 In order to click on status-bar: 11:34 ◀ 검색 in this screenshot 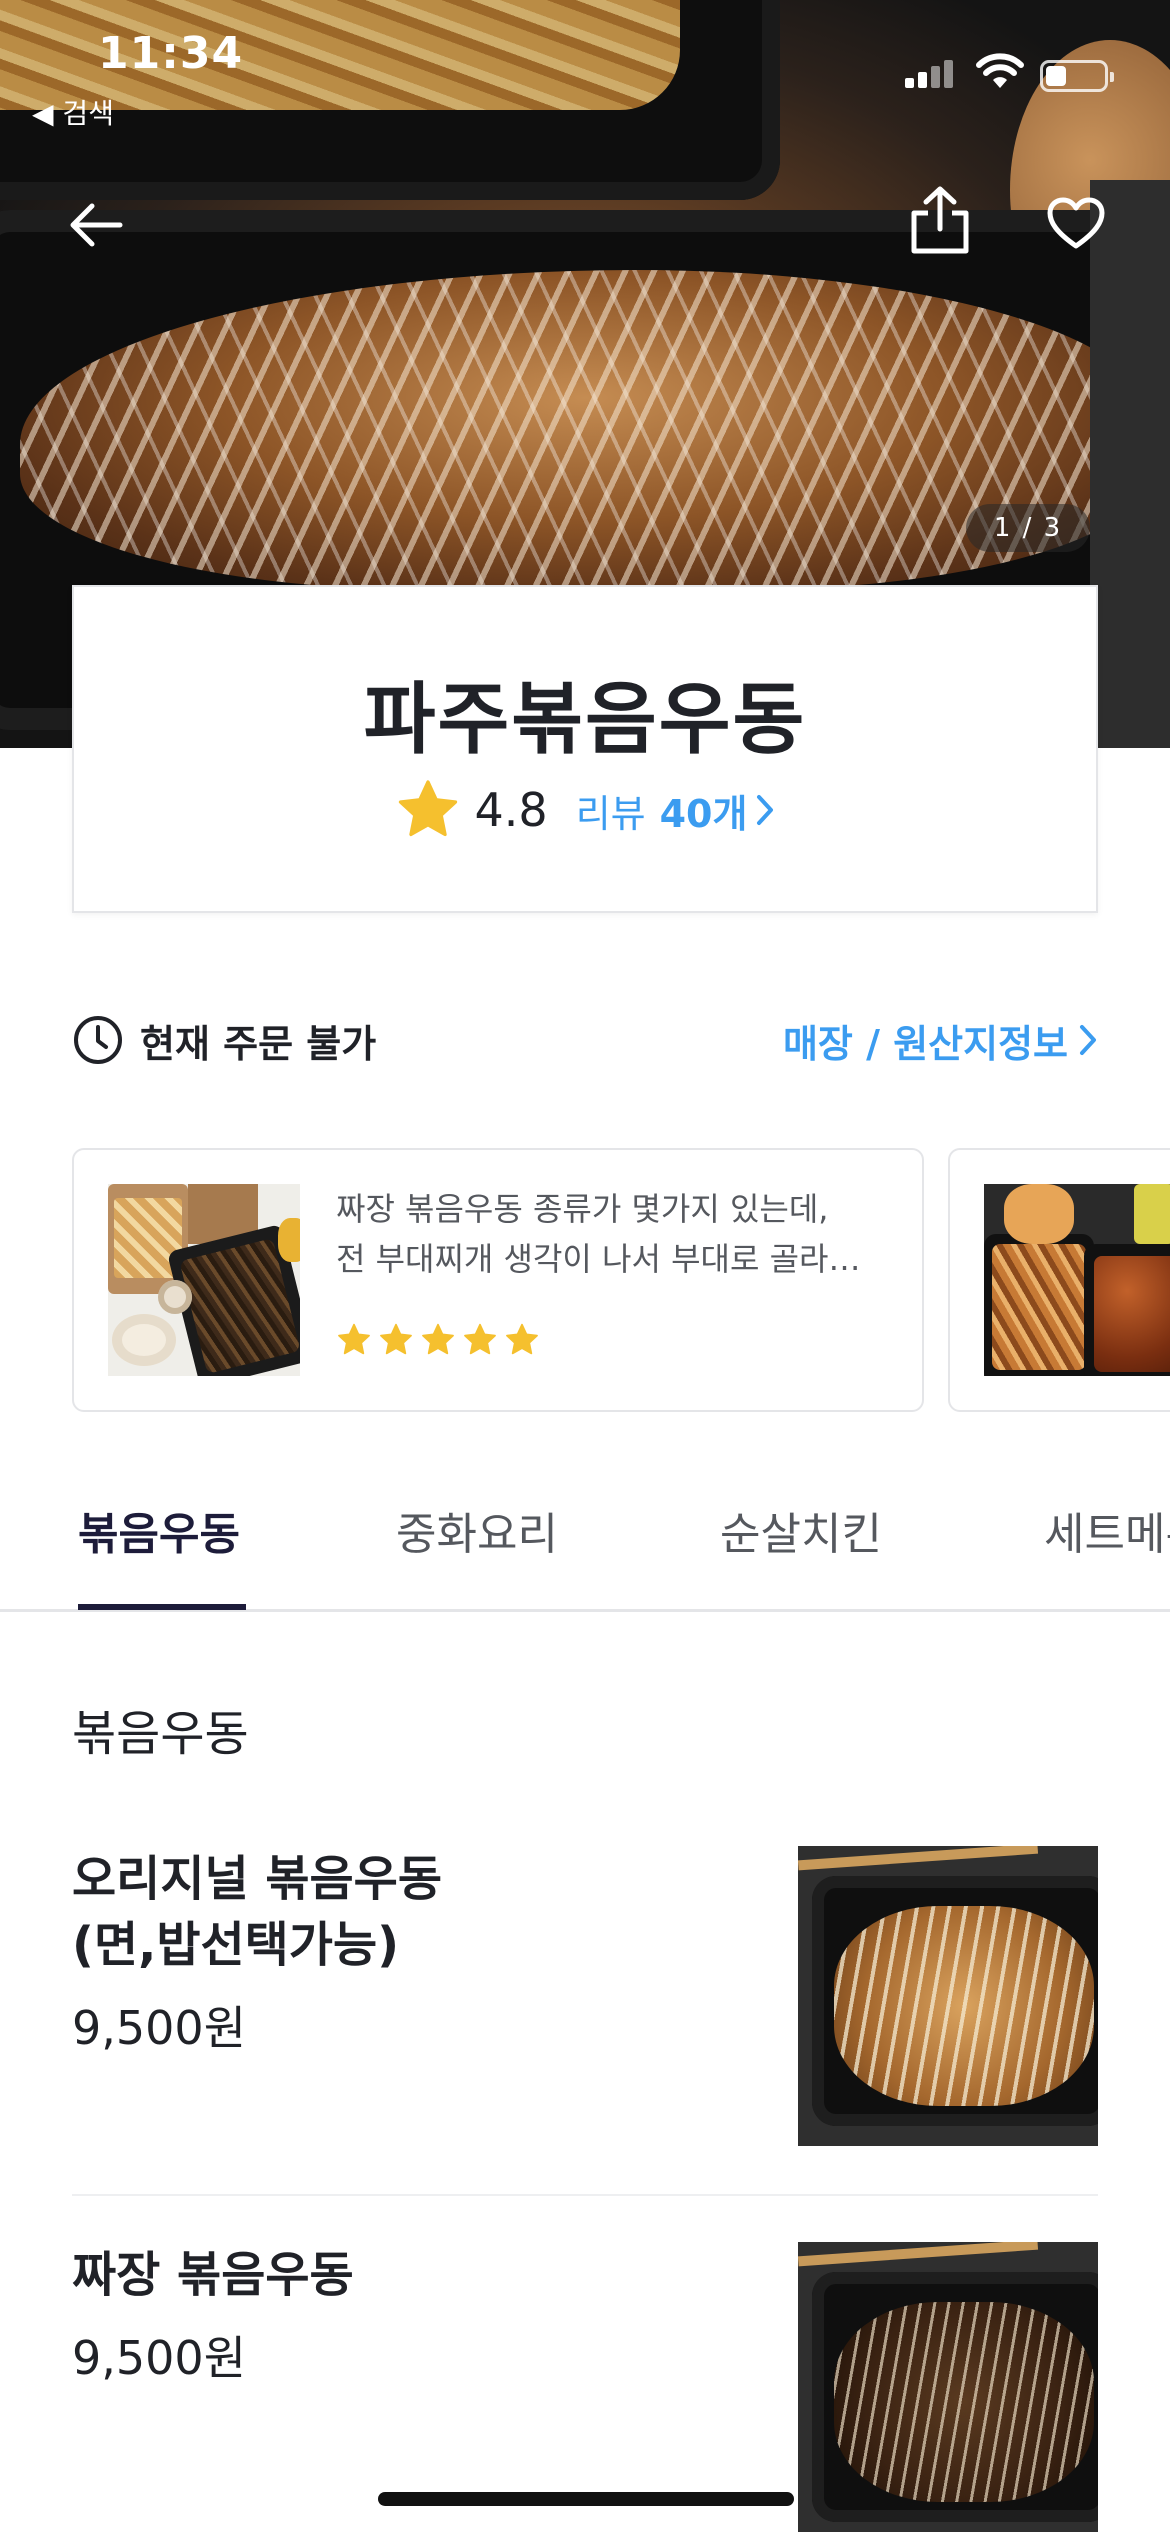, I will do `click(585, 65)`.